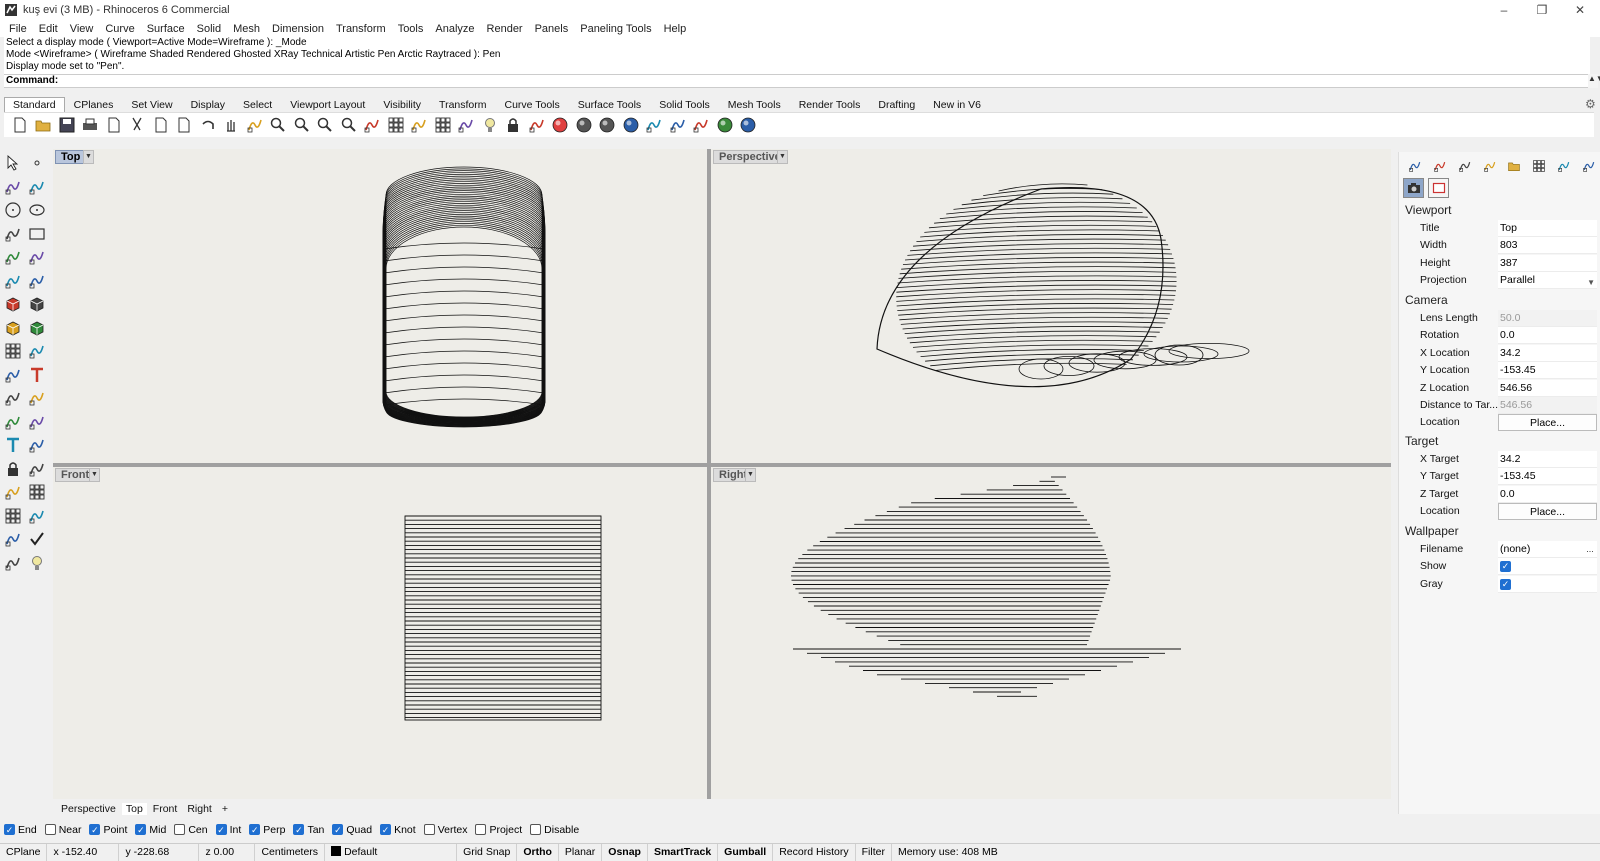 Image resolution: width=1600 pixels, height=861 pixels. I want to click on vp-tab-top: Top, so click(134, 808).